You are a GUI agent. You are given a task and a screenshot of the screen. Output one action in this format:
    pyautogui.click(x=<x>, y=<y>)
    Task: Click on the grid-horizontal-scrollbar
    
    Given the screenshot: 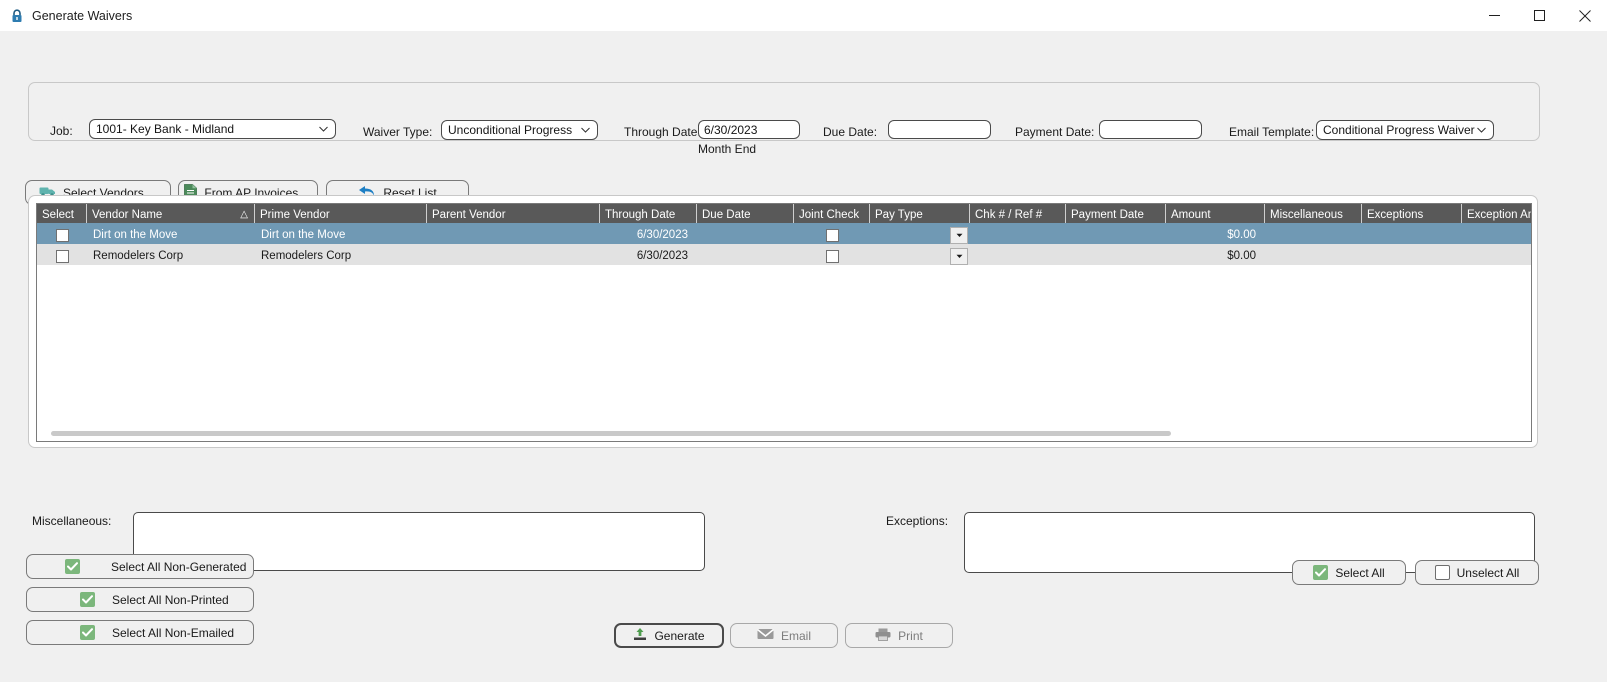 What is the action you would take?
    pyautogui.click(x=784, y=433)
    